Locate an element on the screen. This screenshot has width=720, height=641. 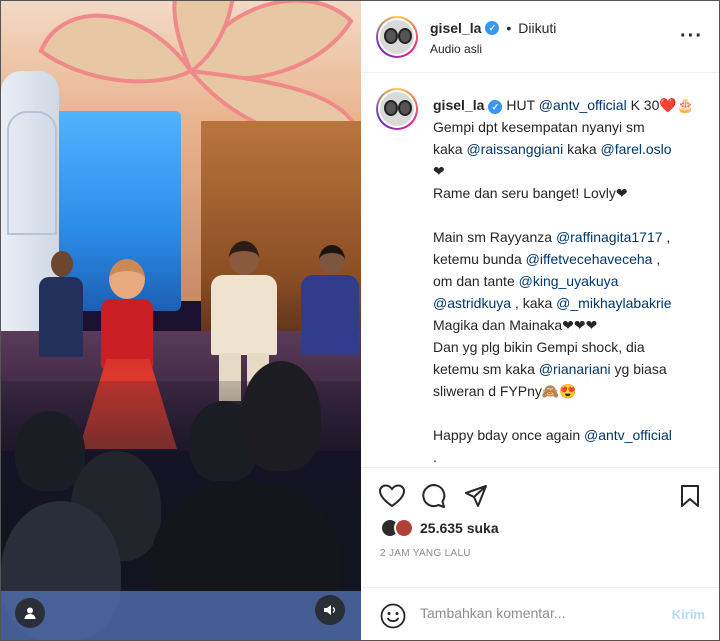
like-button is located at coordinates (392, 496).